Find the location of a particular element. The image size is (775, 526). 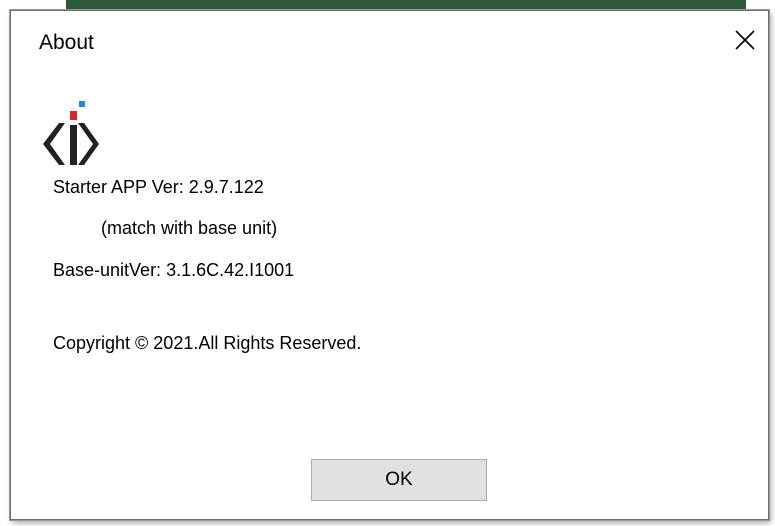

match-note-text: (match with base unit) is located at coordinates (189, 228).